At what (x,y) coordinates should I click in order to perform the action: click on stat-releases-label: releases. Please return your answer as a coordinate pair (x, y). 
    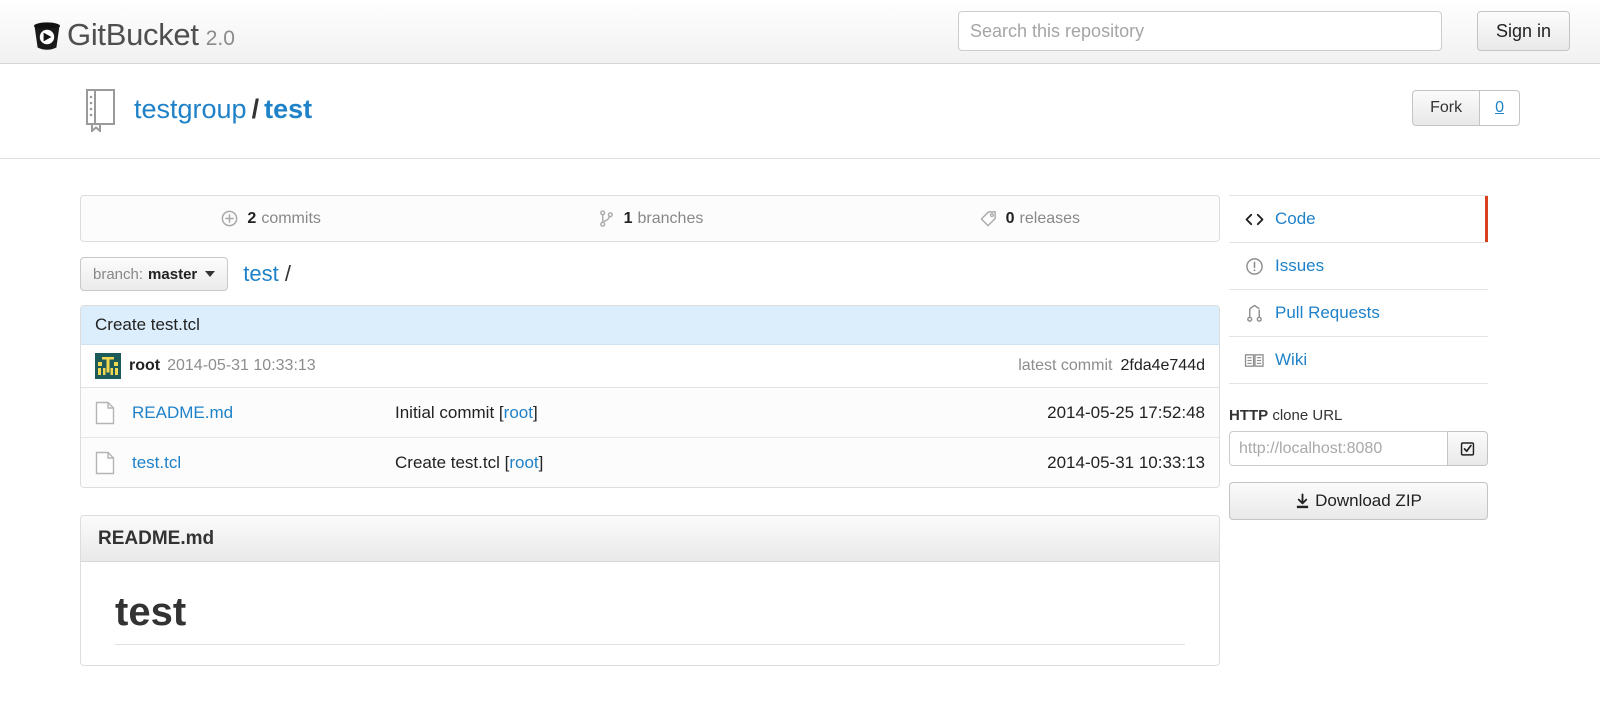
    Looking at the image, I should click on (1050, 218).